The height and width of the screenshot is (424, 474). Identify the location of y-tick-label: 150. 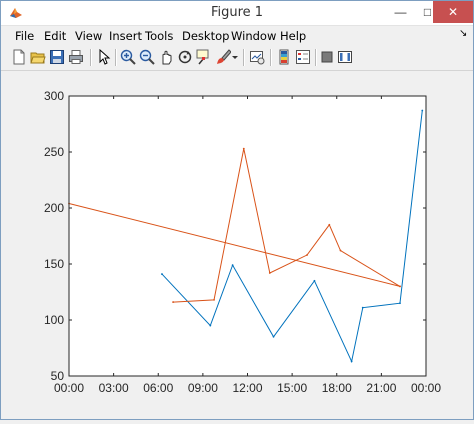
(54, 264).